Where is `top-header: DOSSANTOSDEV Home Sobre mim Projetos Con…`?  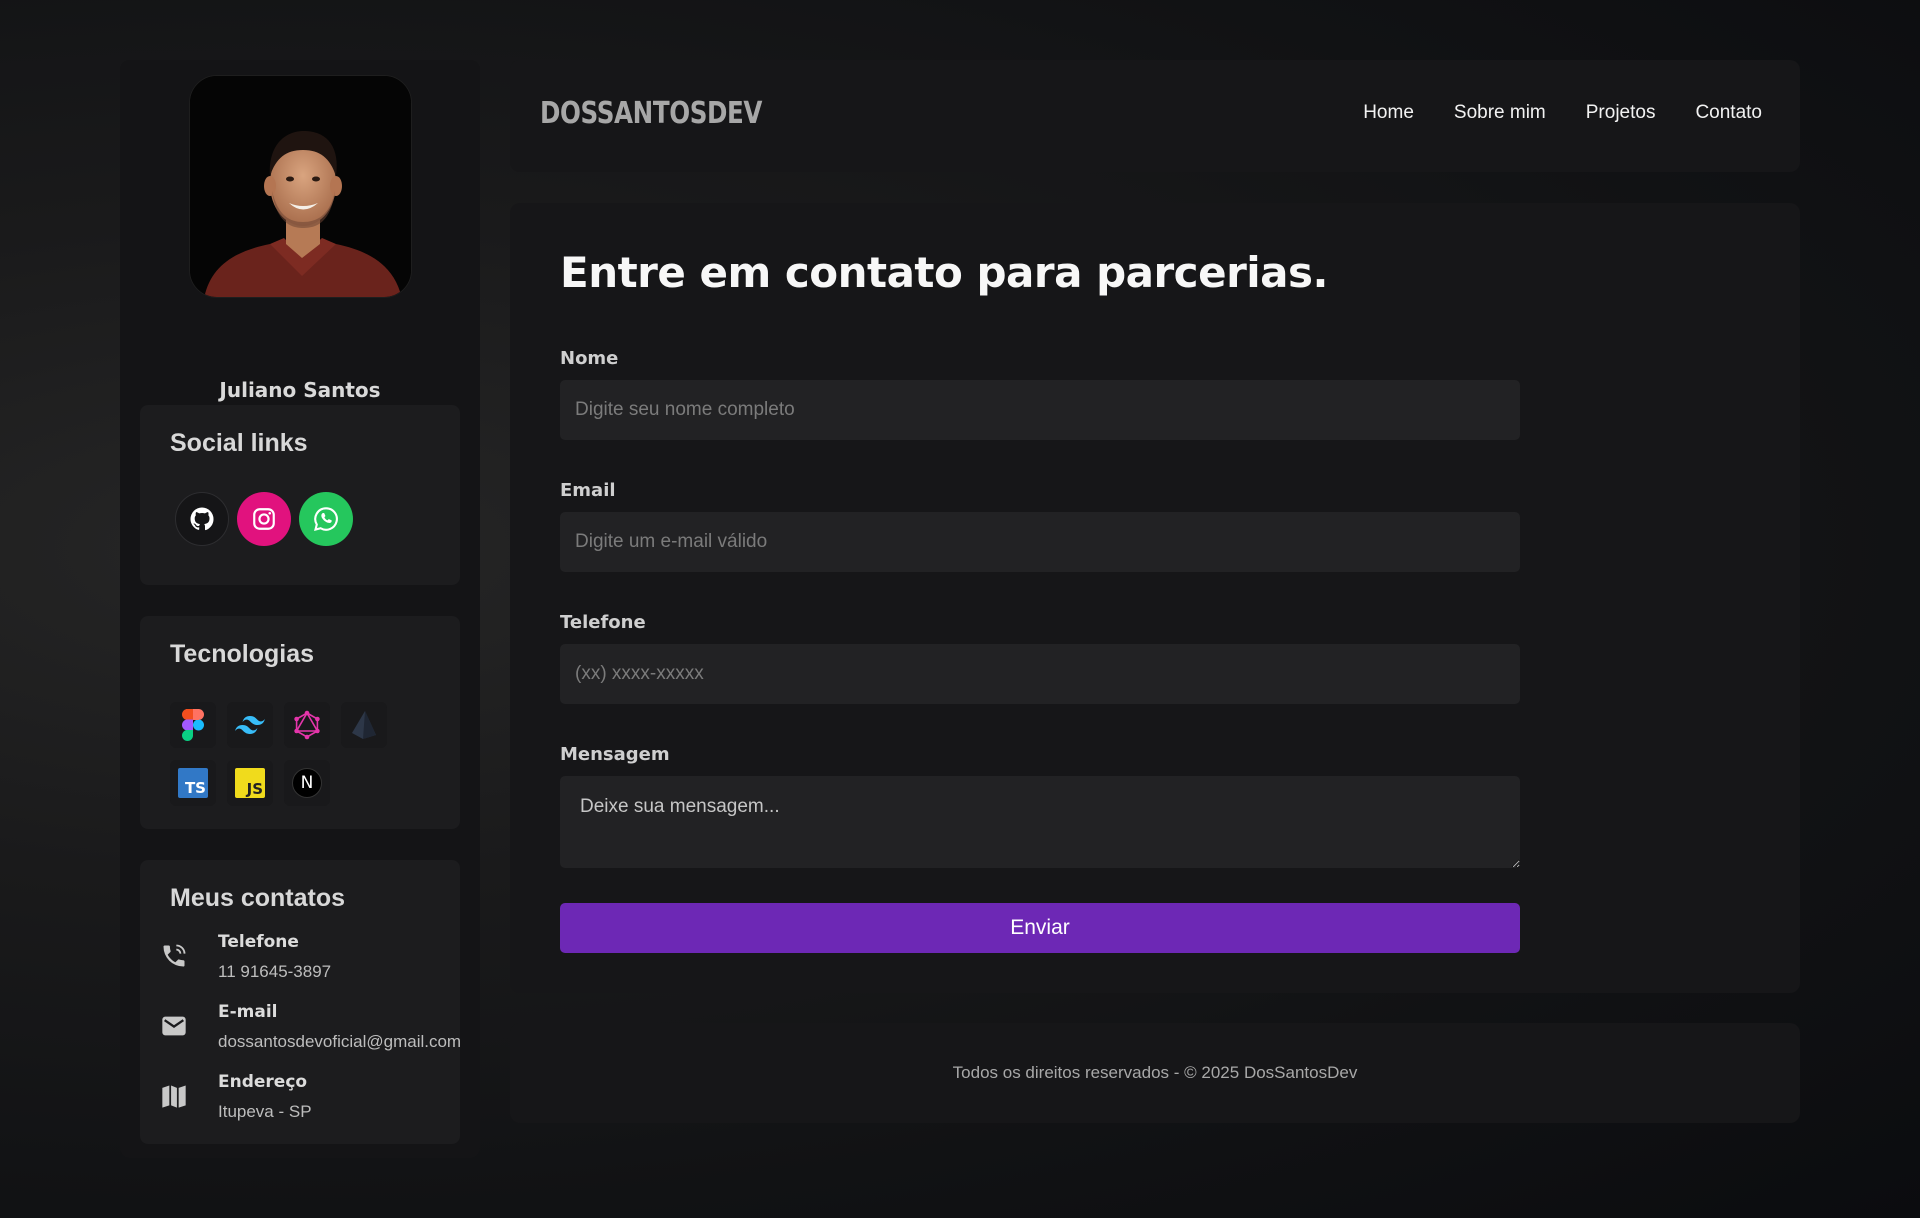
top-header: DOSSANTOSDEV Home Sobre mim Projetos Con… is located at coordinates (1155, 116).